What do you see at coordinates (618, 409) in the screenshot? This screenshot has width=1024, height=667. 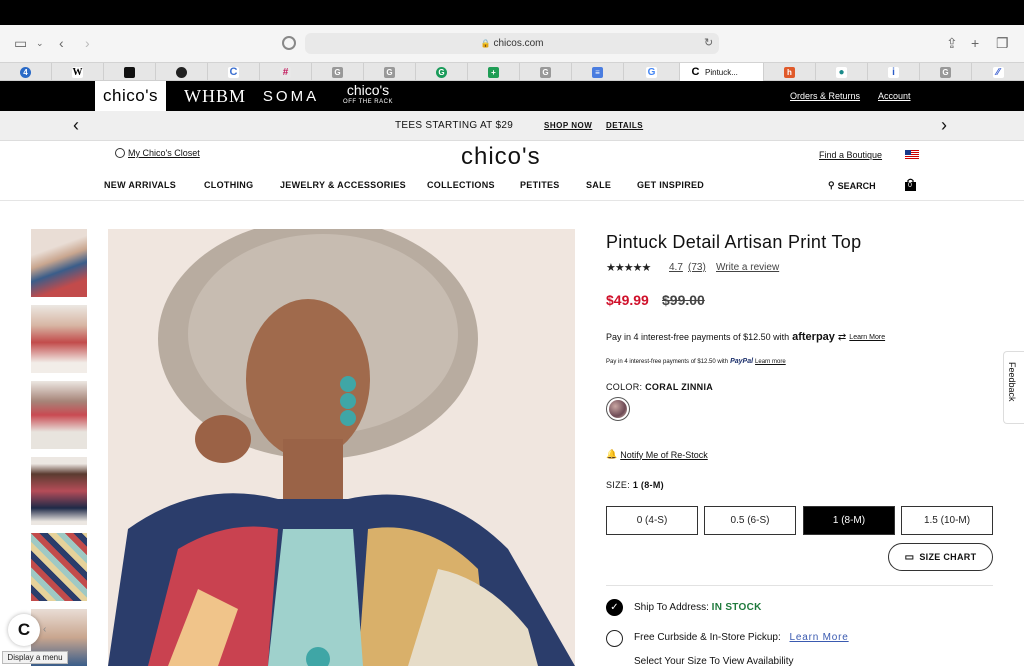 I see `color-swatch-coral-zinnia` at bounding box center [618, 409].